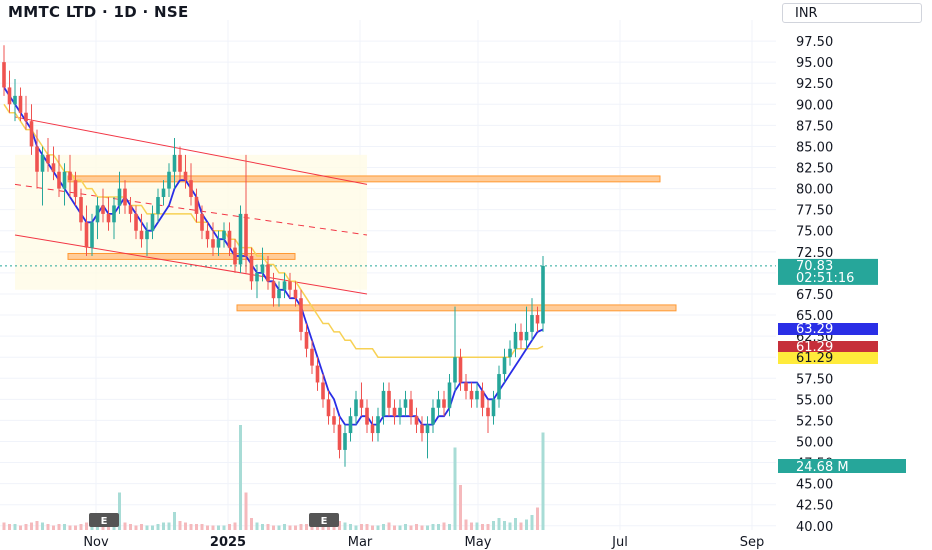 The width and height of the screenshot is (932, 550). What do you see at coordinates (852, 13) in the screenshot?
I see `currency-selector: INR` at bounding box center [852, 13].